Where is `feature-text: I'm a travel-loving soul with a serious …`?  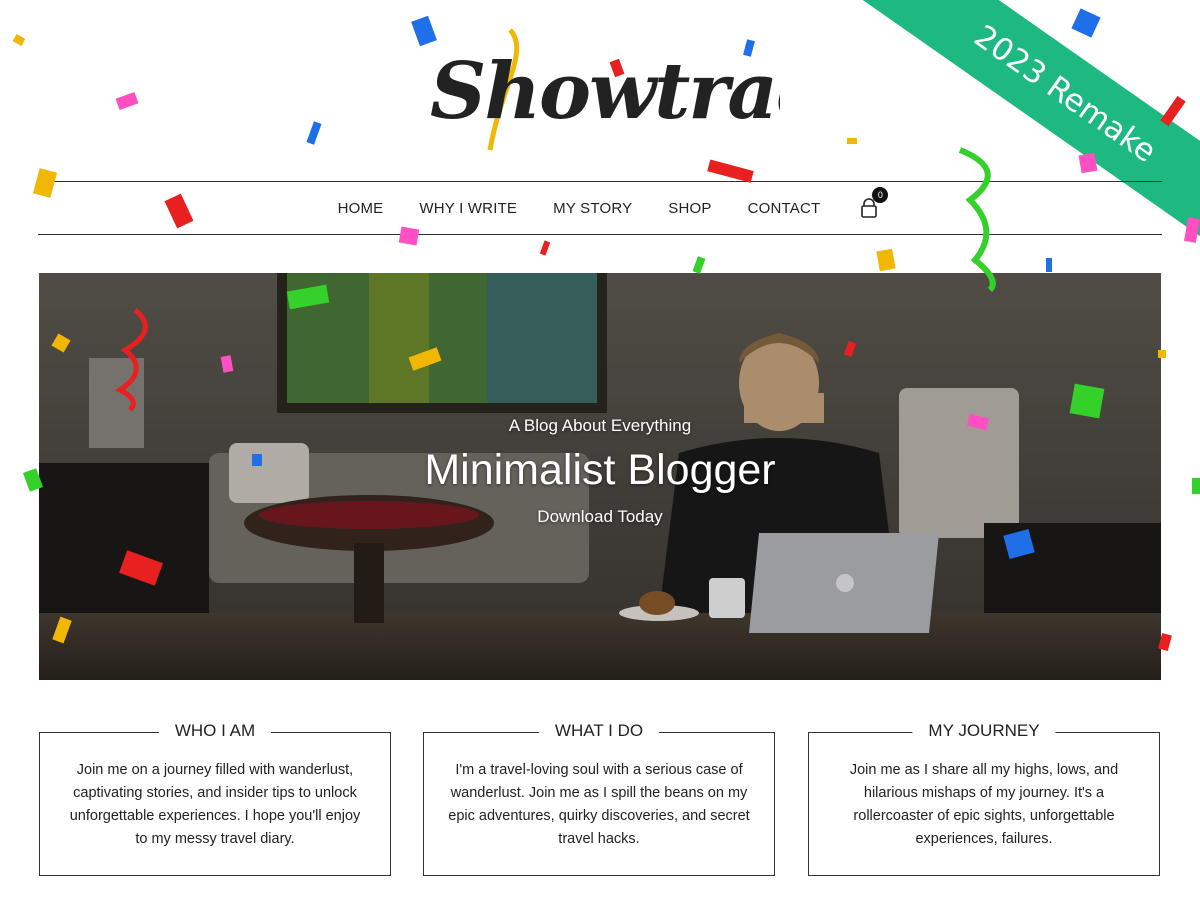 feature-text: I'm a travel-loving soul with a serious … is located at coordinates (599, 804).